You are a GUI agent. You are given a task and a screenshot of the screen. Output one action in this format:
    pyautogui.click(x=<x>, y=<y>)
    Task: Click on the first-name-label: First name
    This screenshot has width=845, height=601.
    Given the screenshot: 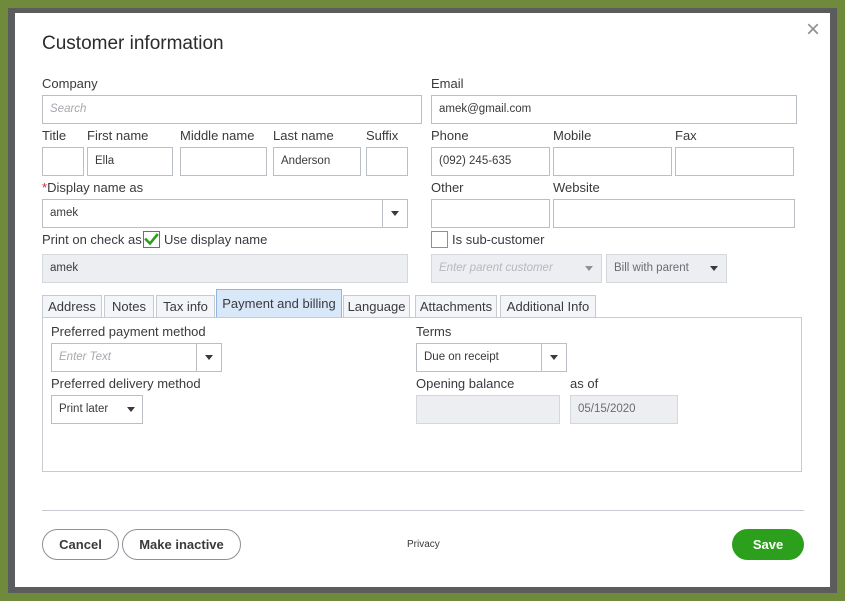 What is the action you would take?
    pyautogui.click(x=118, y=135)
    